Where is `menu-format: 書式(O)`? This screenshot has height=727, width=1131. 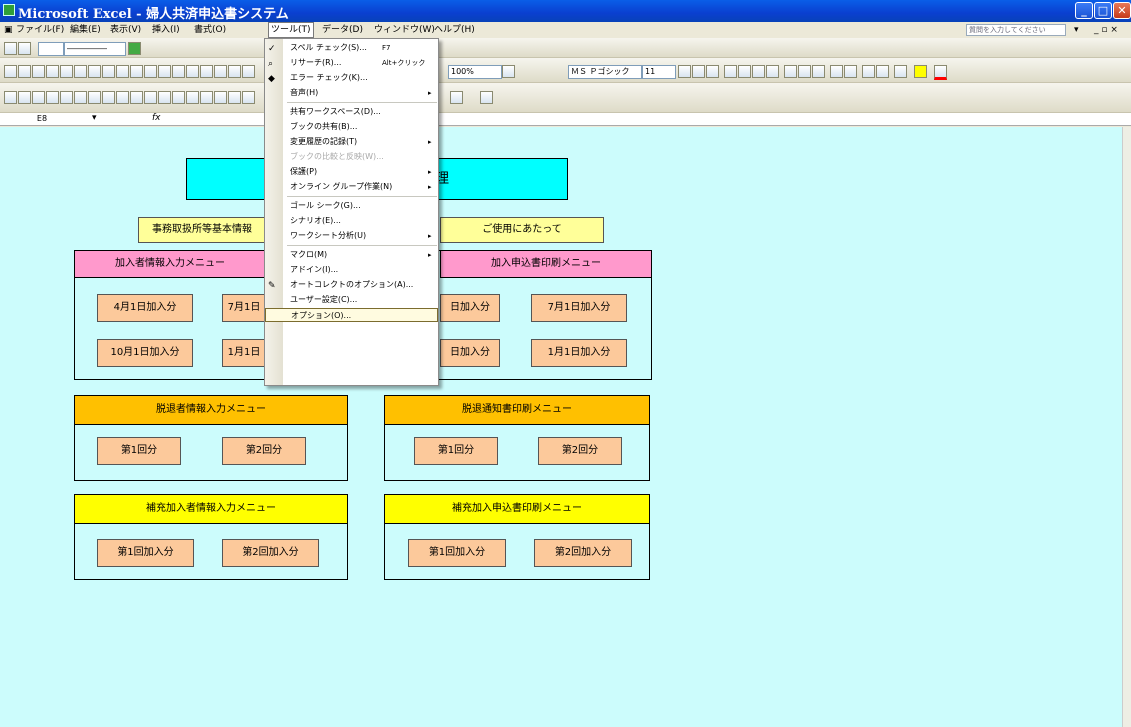
menu-format: 書式(O) is located at coordinates (210, 30).